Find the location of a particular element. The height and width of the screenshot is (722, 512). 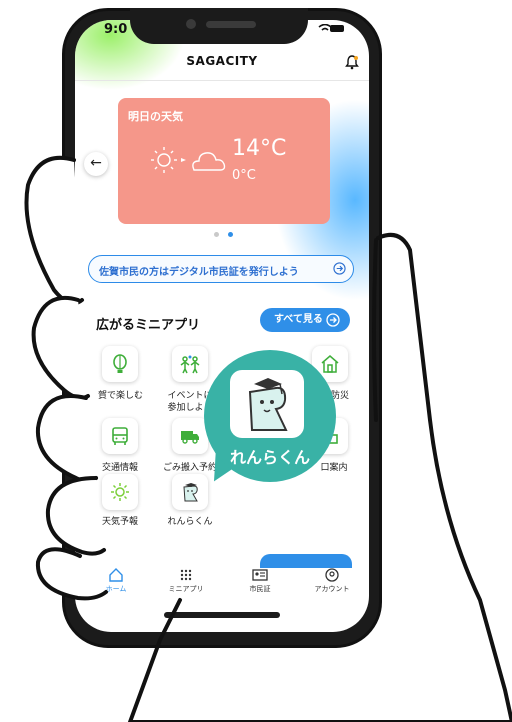

header-divider is located at coordinates (222, 80).